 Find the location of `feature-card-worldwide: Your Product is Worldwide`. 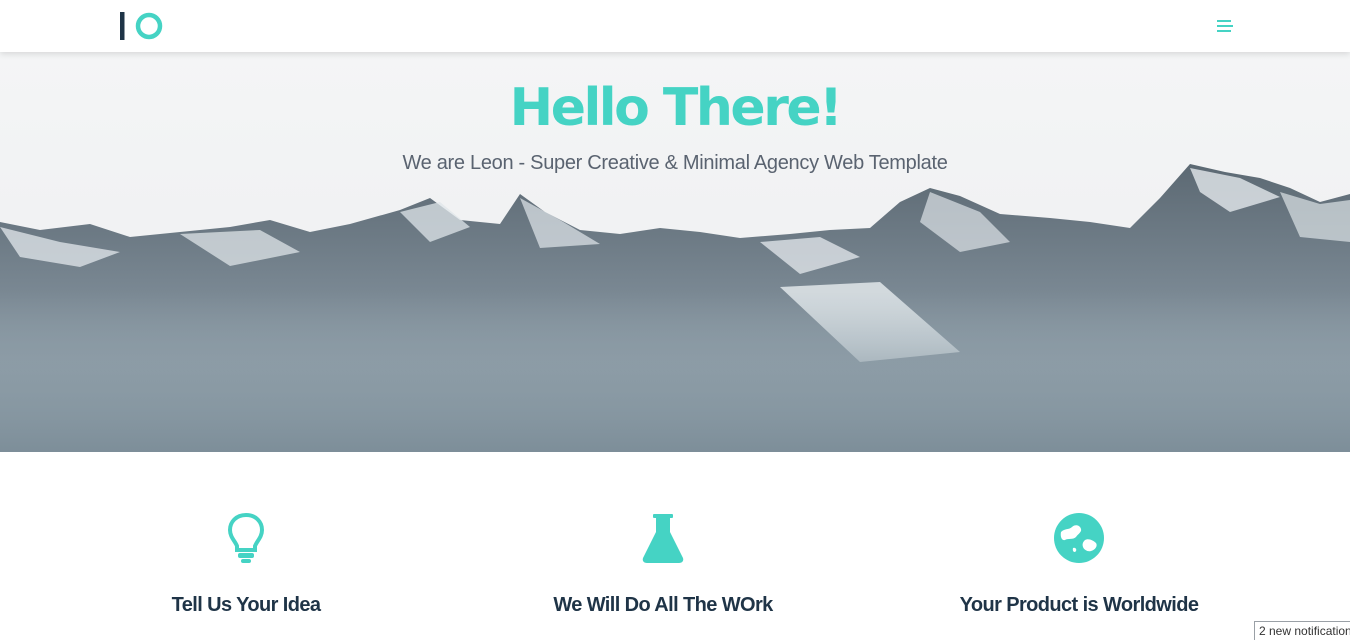

feature-card-worldwide: Your Product is Worldwide is located at coordinates (1079, 563).